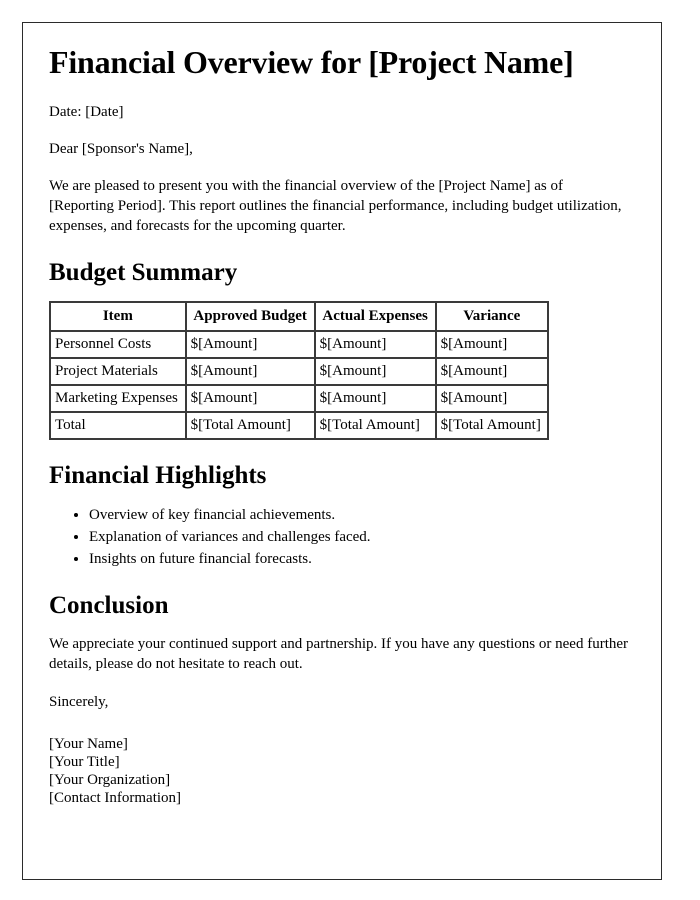 Image resolution: width=700 pixels, height=900 pixels. I want to click on date-line: Date: [Date], so click(86, 111).